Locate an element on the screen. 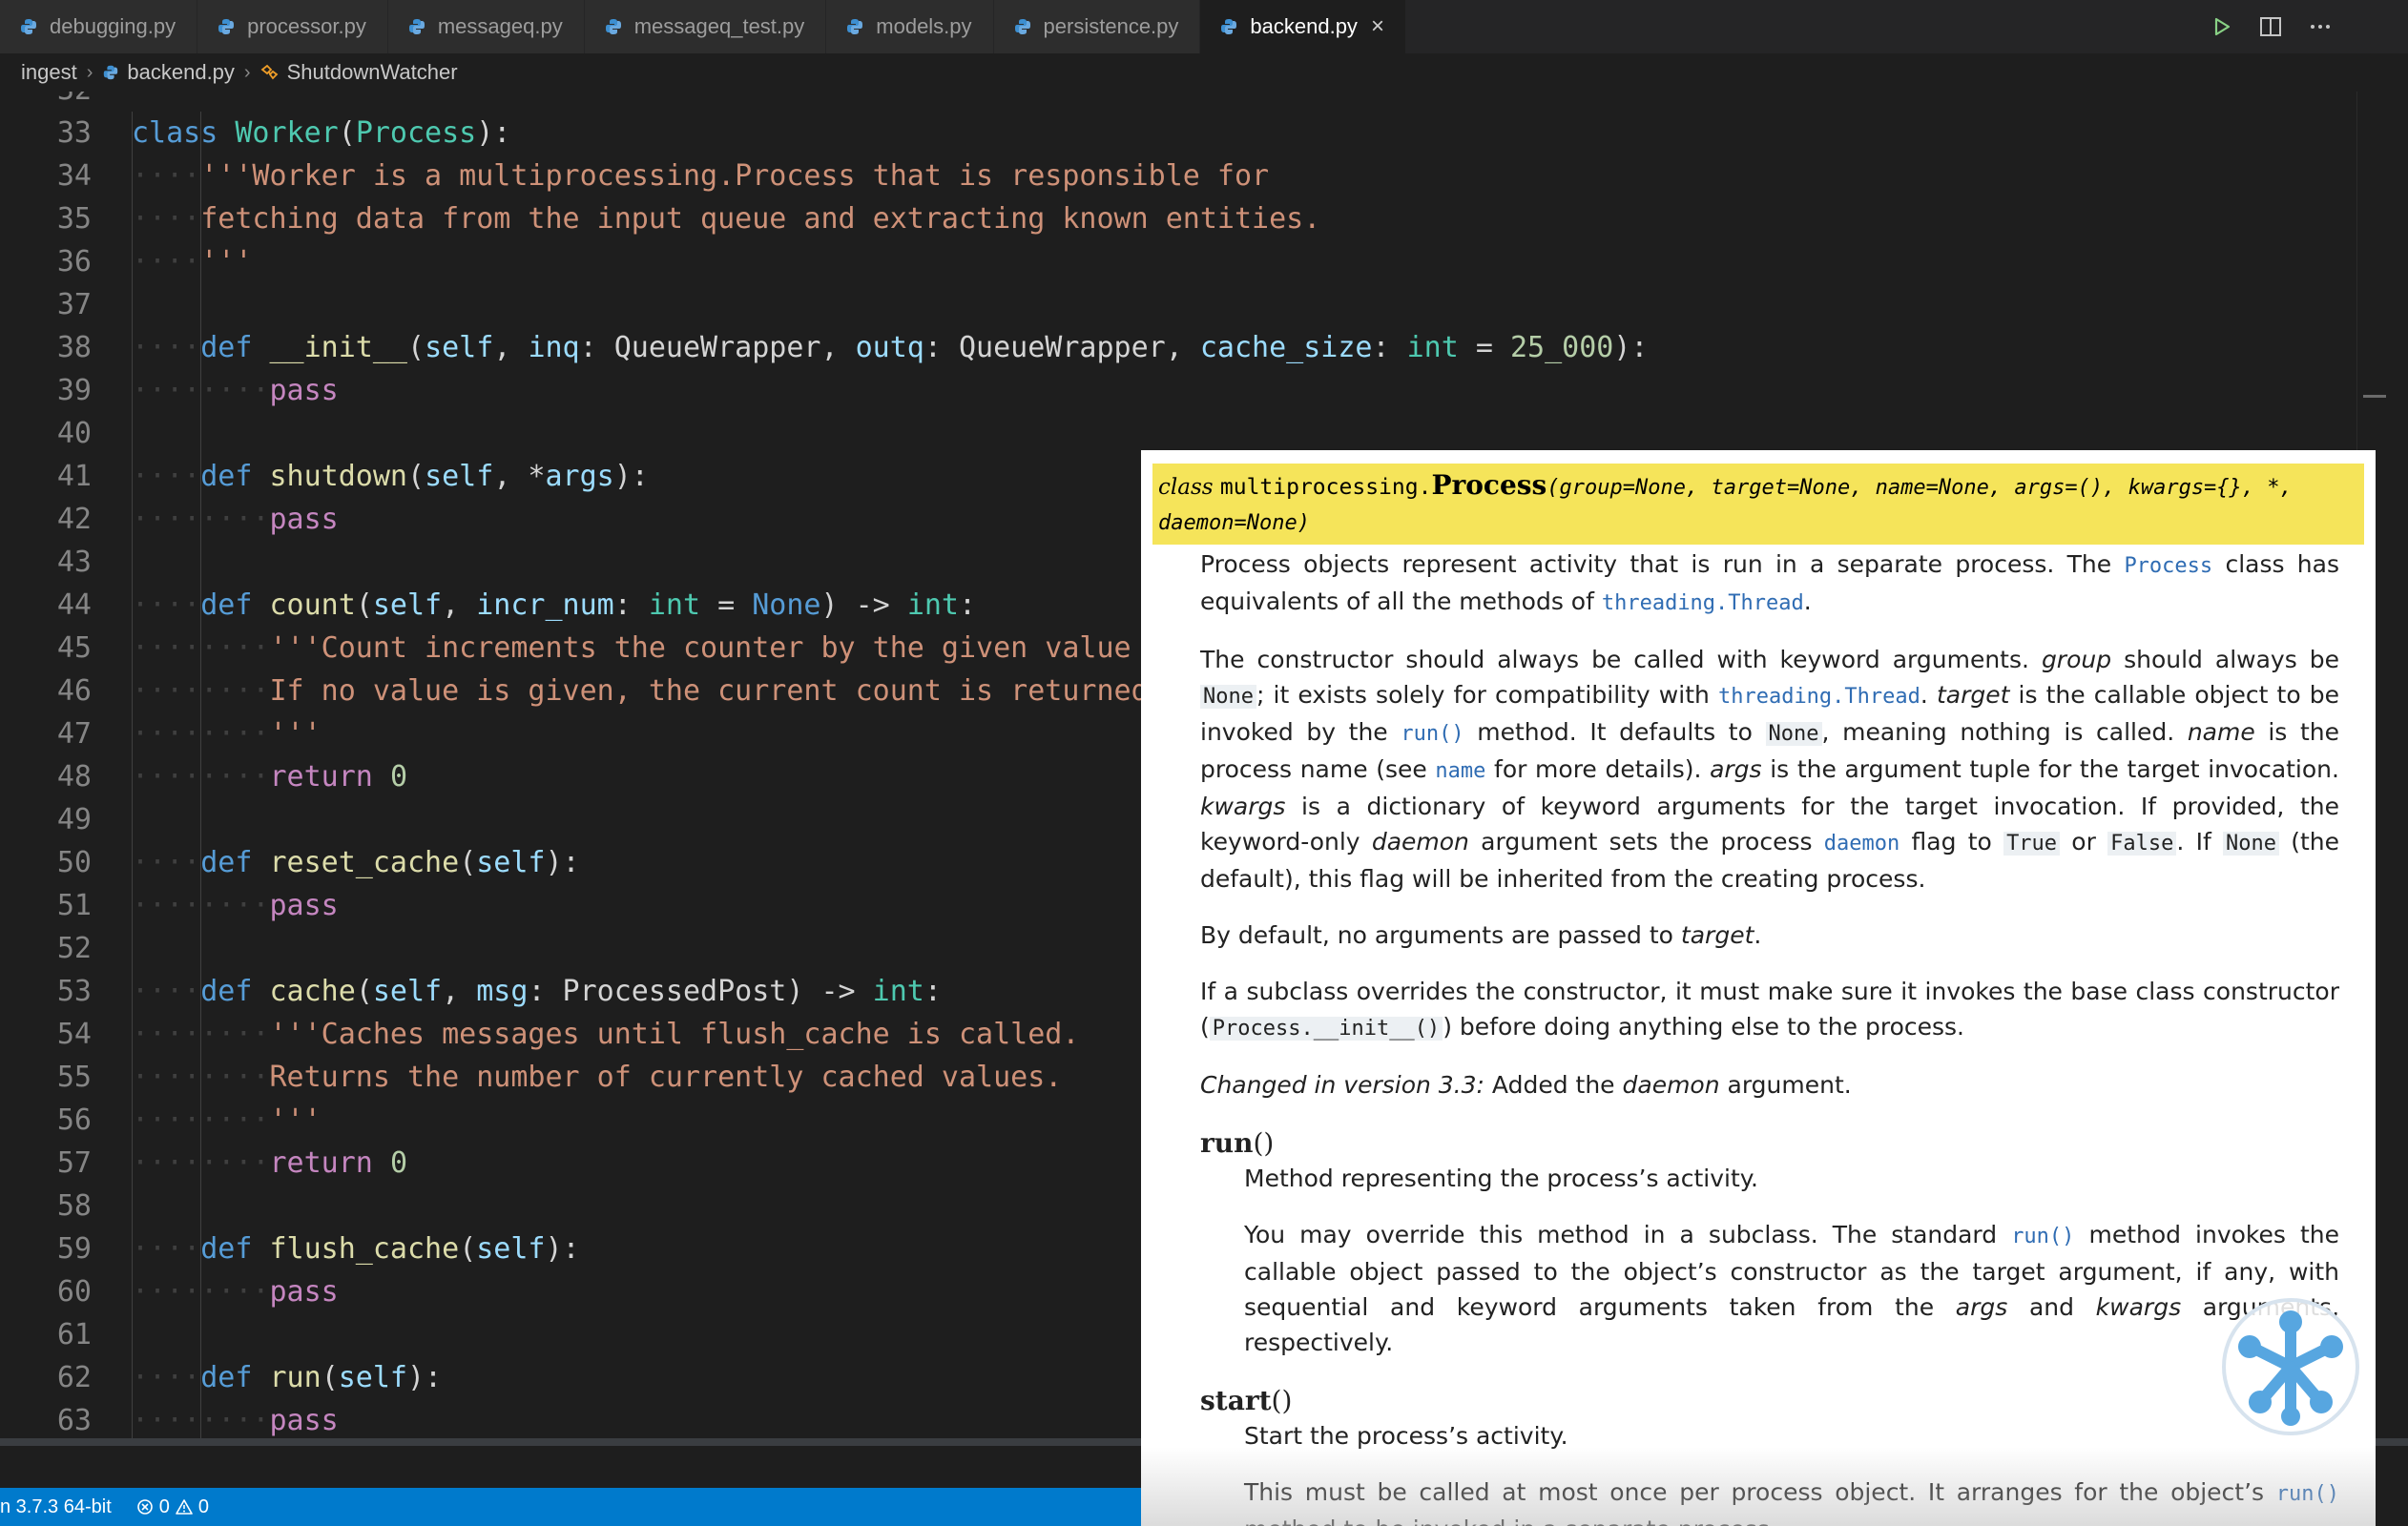 Image resolution: width=2408 pixels, height=1526 pixels. code-line: 36 ····''' is located at coordinates (1178, 261).